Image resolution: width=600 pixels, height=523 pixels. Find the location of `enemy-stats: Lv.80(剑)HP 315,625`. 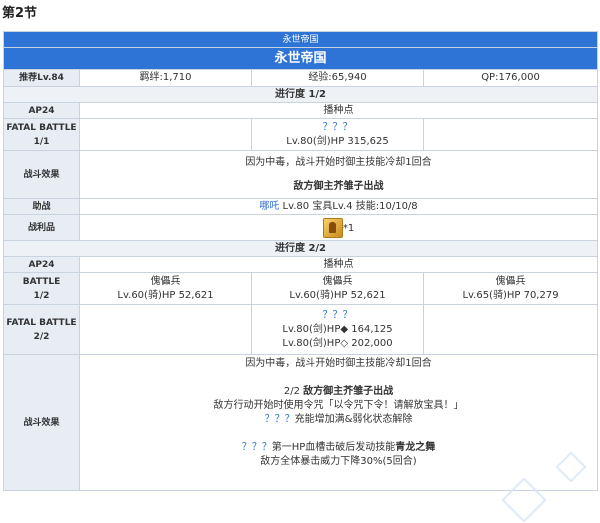

enemy-stats: Lv.80(剑)HP 315,625 is located at coordinates (337, 141).